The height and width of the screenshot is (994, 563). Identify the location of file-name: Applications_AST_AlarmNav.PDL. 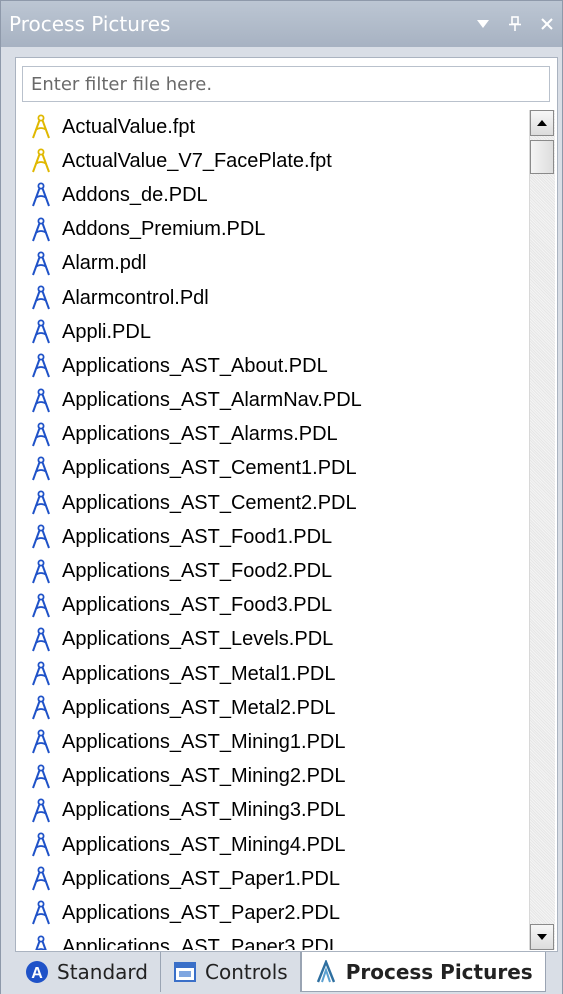
(212, 400).